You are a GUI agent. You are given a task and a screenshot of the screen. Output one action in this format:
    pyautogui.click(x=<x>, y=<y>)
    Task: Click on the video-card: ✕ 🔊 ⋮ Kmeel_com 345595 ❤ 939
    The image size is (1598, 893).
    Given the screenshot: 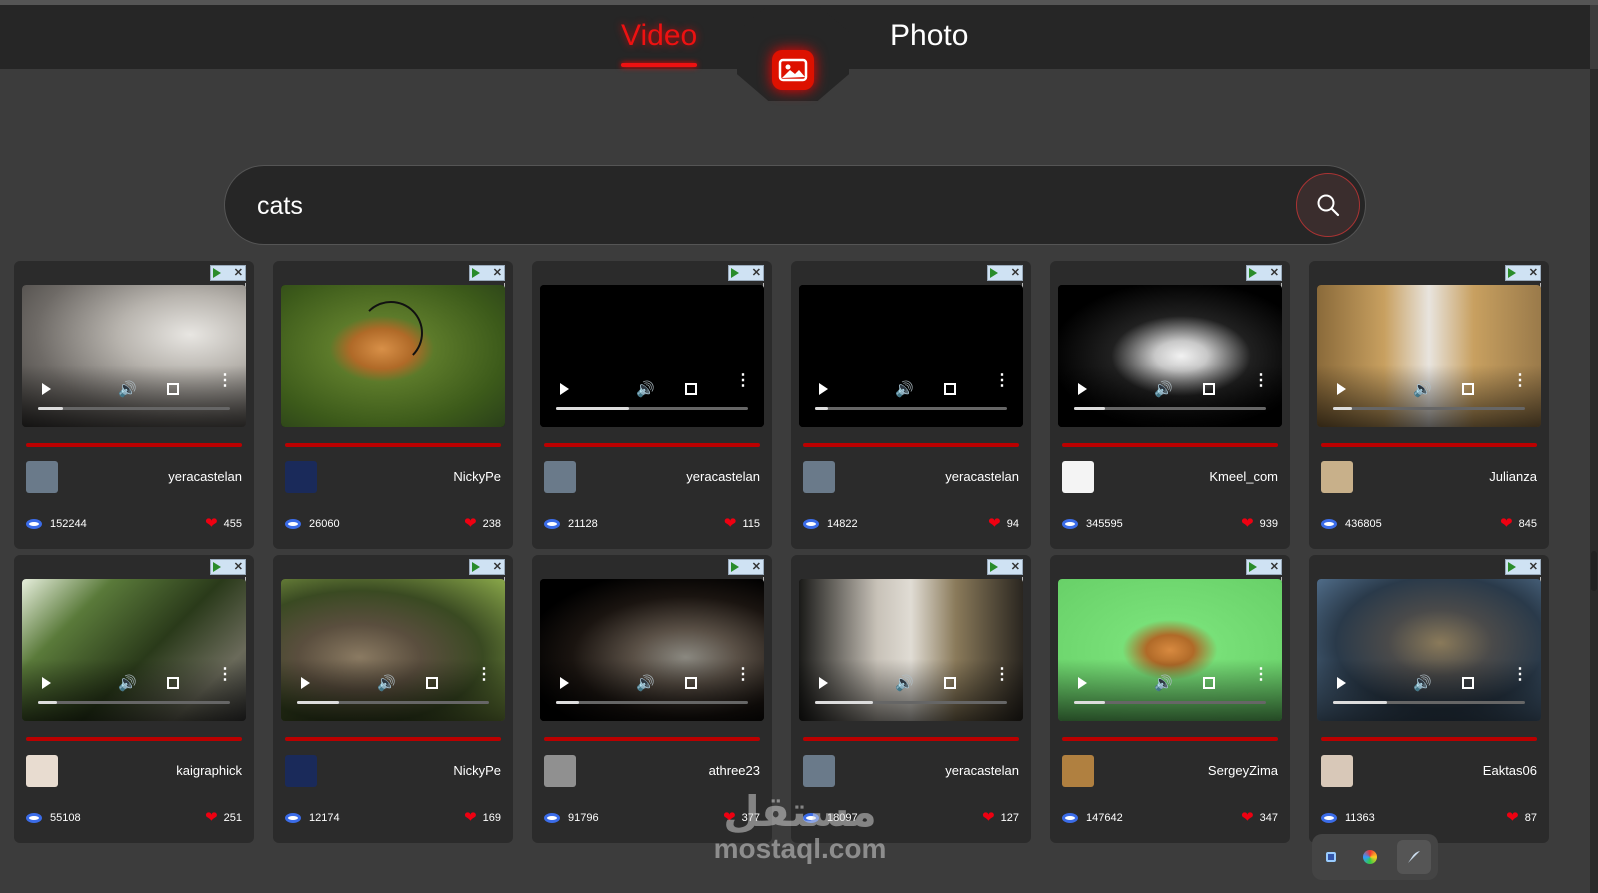 What is the action you would take?
    pyautogui.click(x=1170, y=405)
    